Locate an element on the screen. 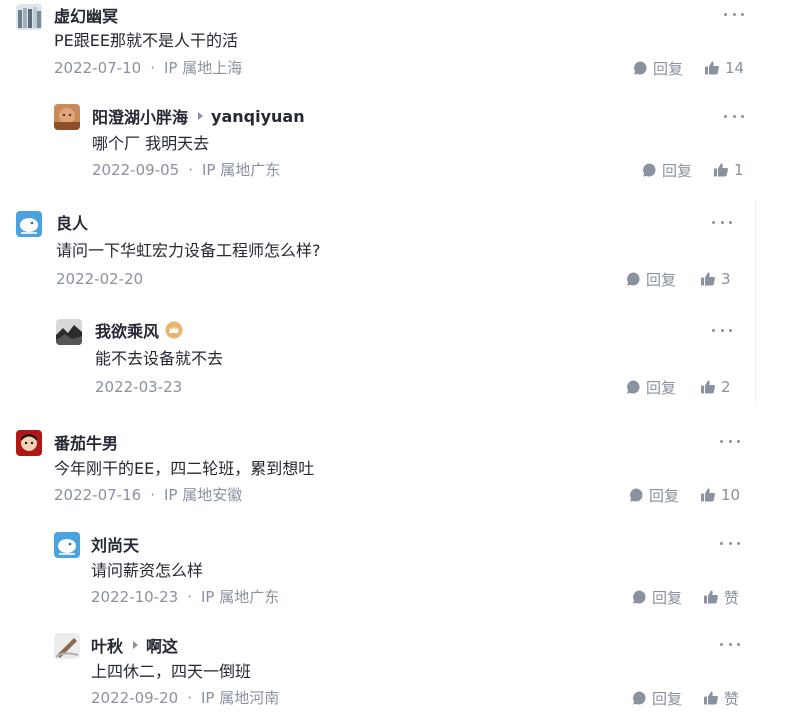 This screenshot has width=793, height=713. comment-date: 2022-09-20 is located at coordinates (135, 698).